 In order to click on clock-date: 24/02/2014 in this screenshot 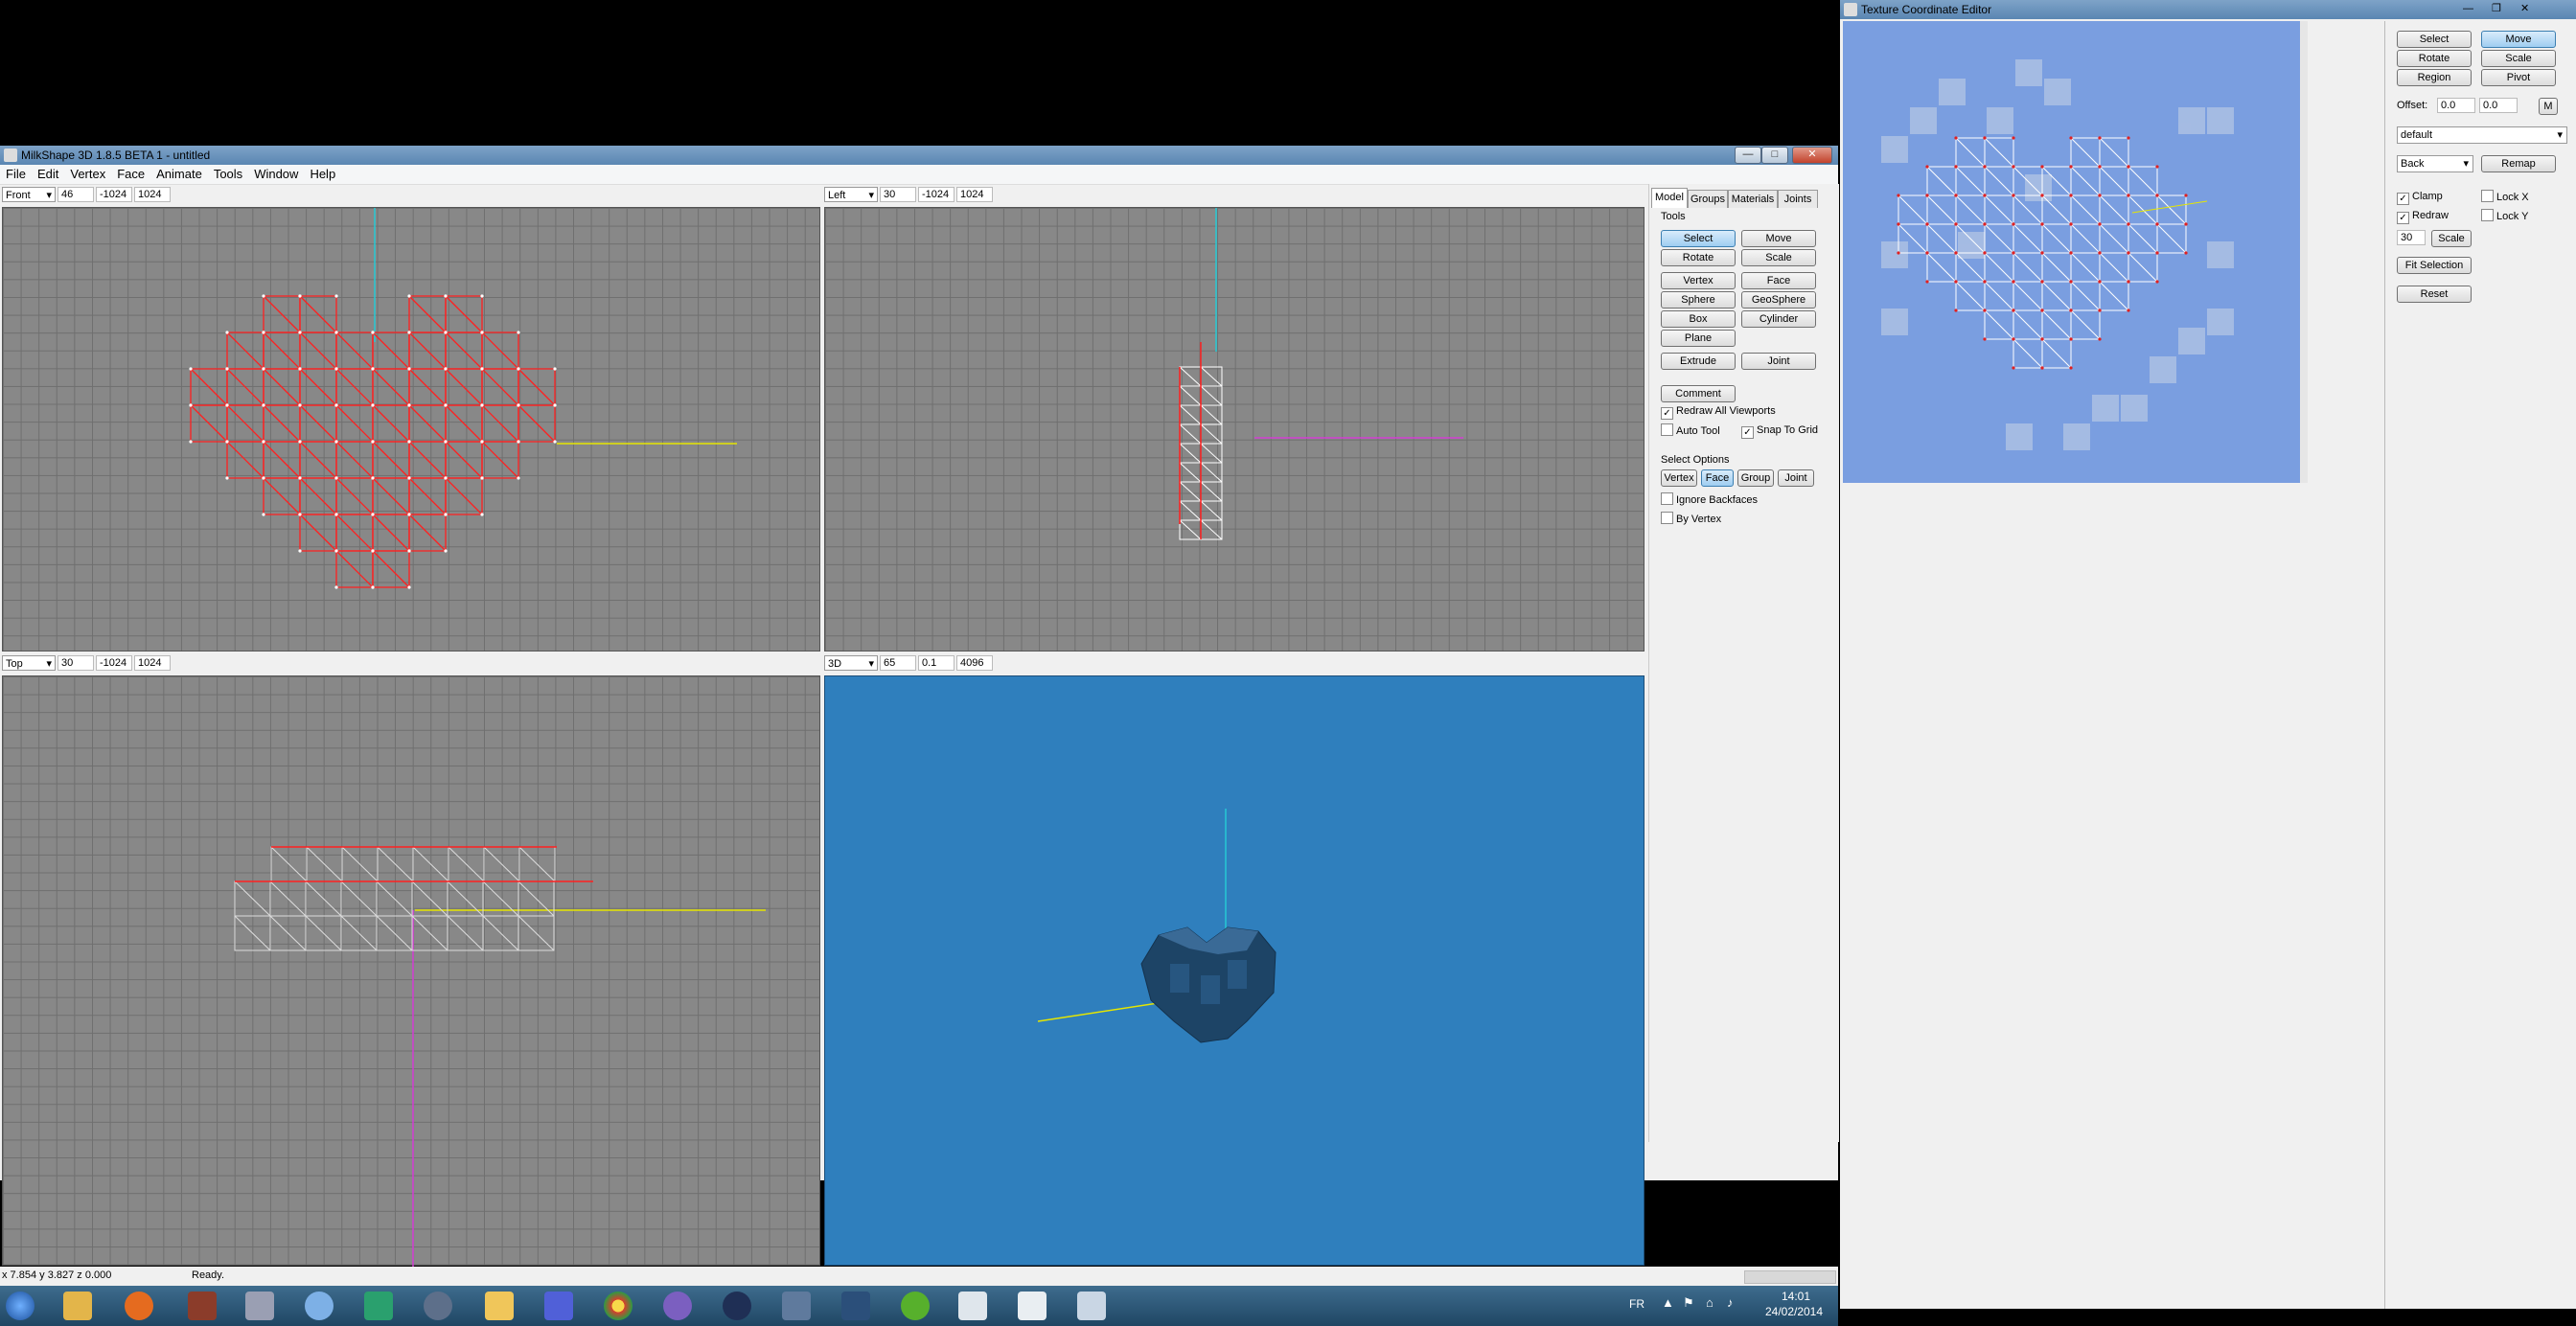, I will do `click(1794, 1312)`.